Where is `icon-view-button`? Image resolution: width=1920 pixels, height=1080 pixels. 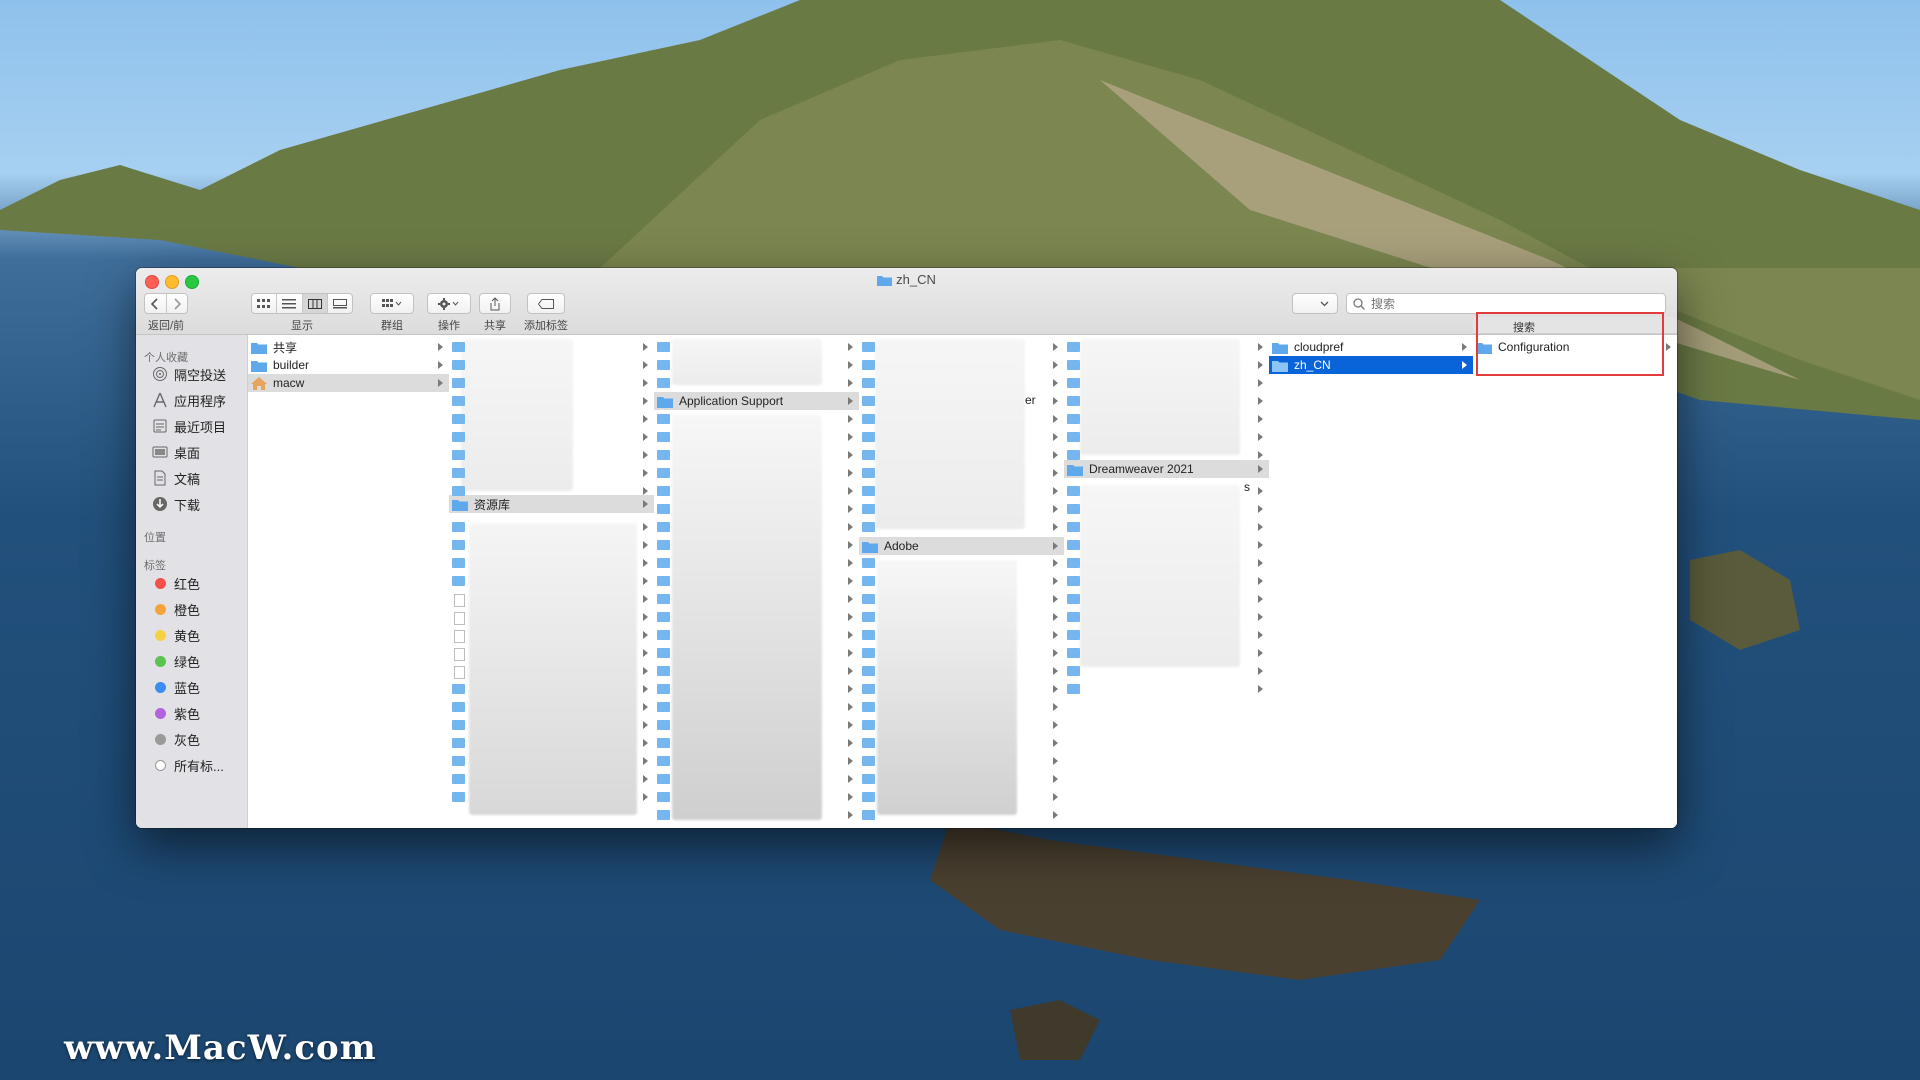
icon-view-button is located at coordinates (265, 303).